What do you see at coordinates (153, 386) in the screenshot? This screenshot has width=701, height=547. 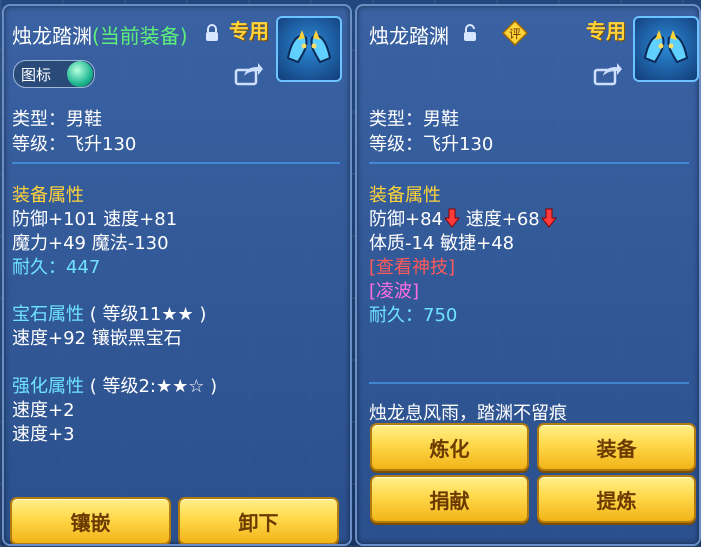 I see `enhance-level: ( 等级2:★★☆ )` at bounding box center [153, 386].